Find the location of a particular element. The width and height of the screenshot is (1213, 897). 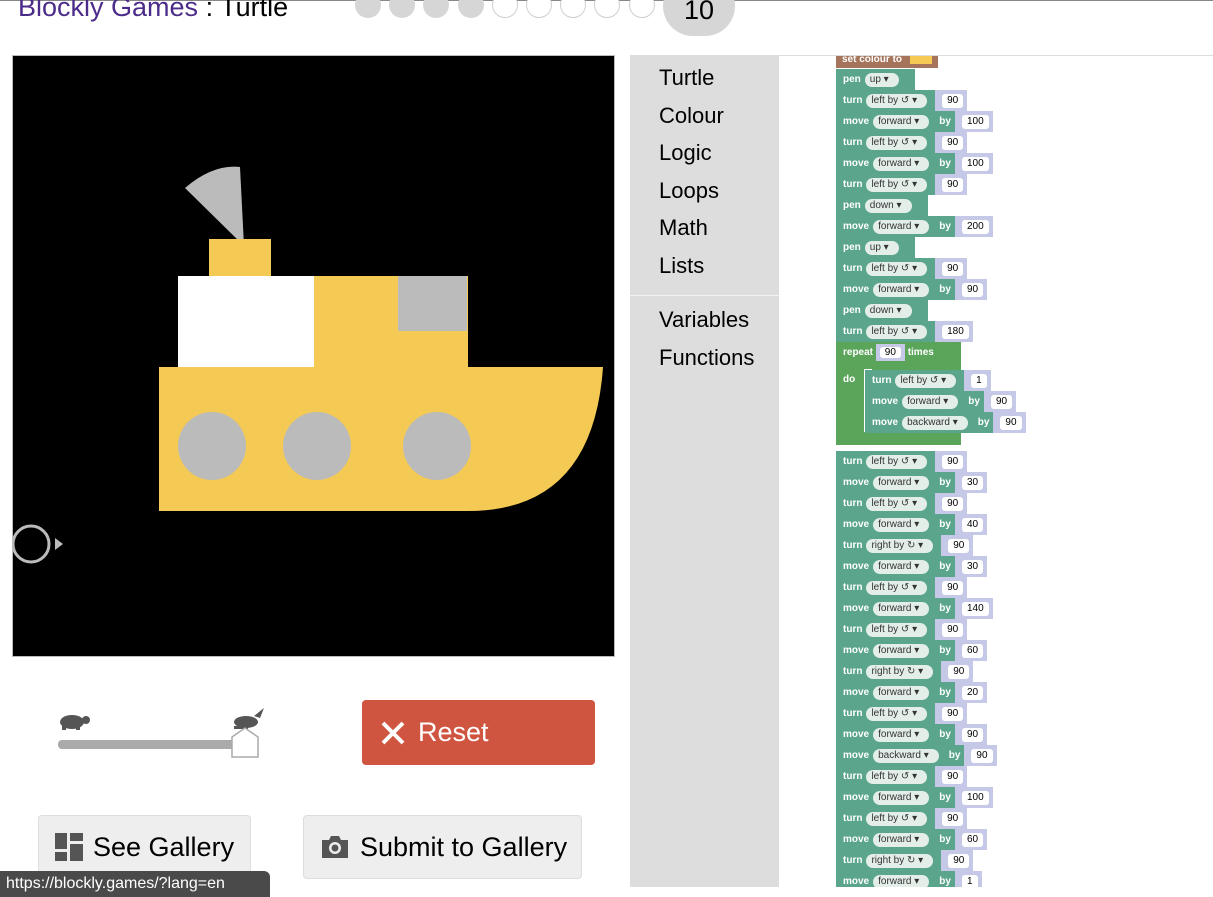

brand-link: Blockly Games is located at coordinates (108, 11).